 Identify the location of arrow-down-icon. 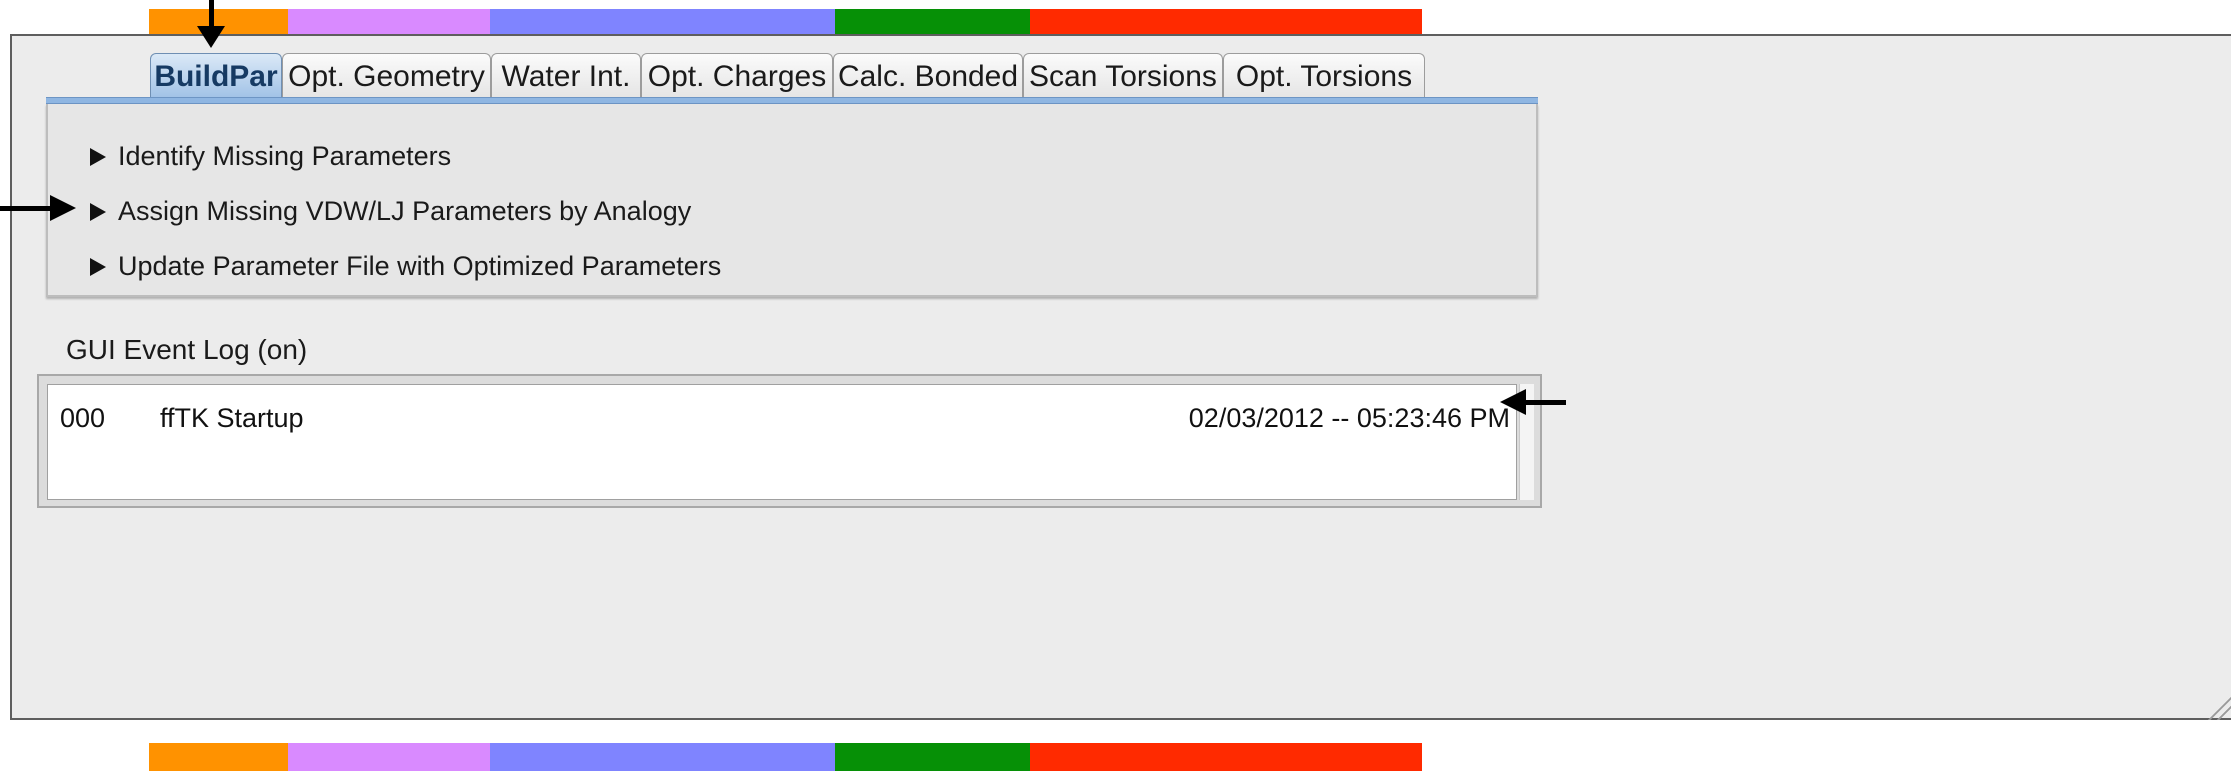
(211, 37).